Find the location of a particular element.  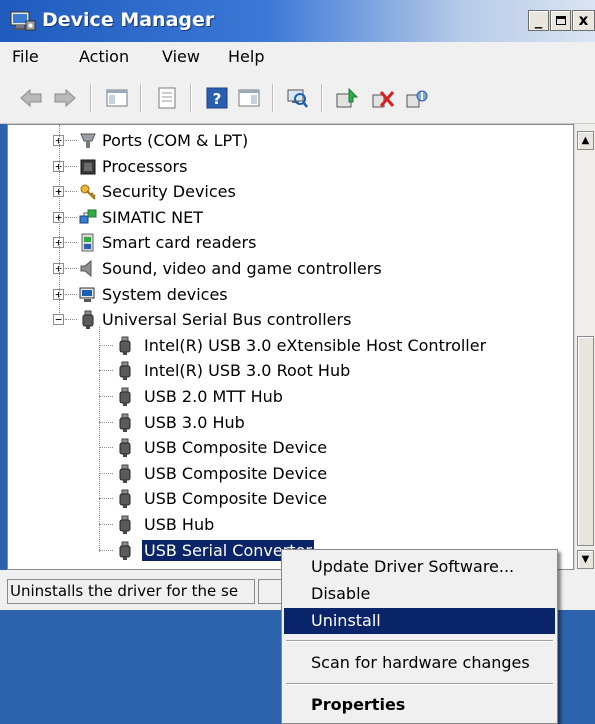

scan-hardware-icon is located at coordinates (297, 98).